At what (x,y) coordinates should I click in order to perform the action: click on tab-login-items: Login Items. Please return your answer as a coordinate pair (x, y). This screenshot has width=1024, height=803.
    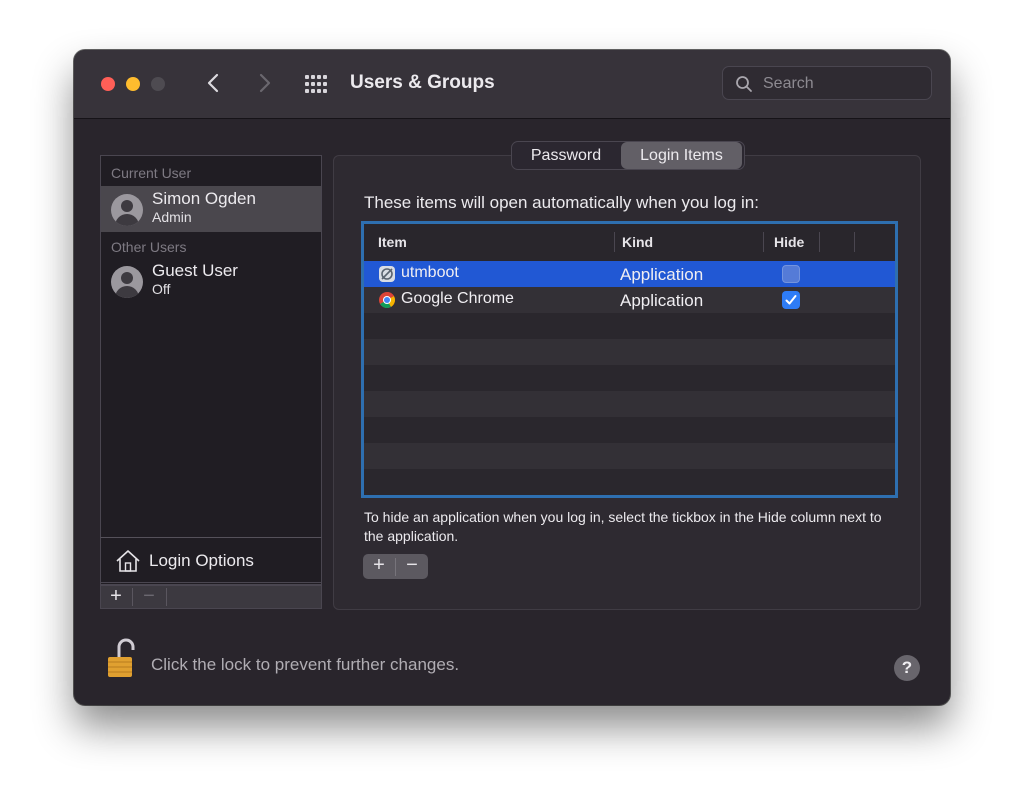
    Looking at the image, I should click on (681, 155).